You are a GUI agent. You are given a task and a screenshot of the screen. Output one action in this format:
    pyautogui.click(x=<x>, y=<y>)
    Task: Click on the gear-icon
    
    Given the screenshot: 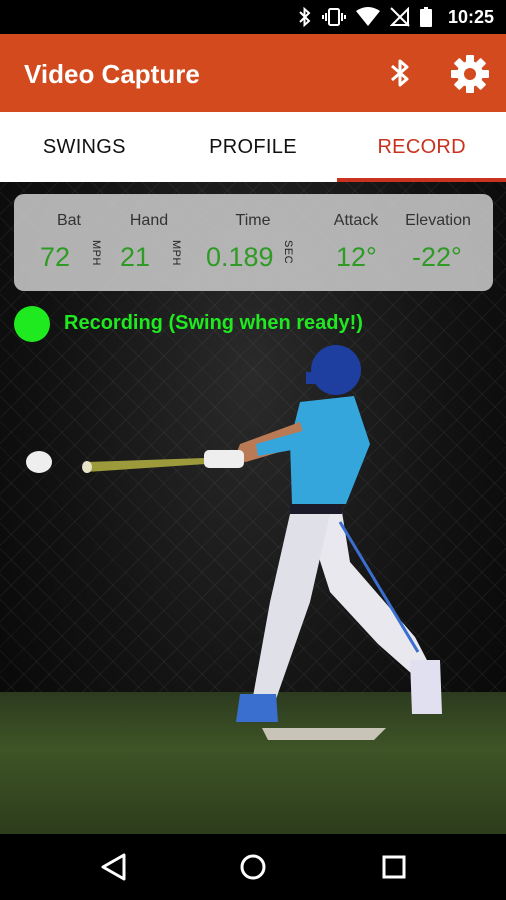 What is the action you would take?
    pyautogui.click(x=470, y=74)
    